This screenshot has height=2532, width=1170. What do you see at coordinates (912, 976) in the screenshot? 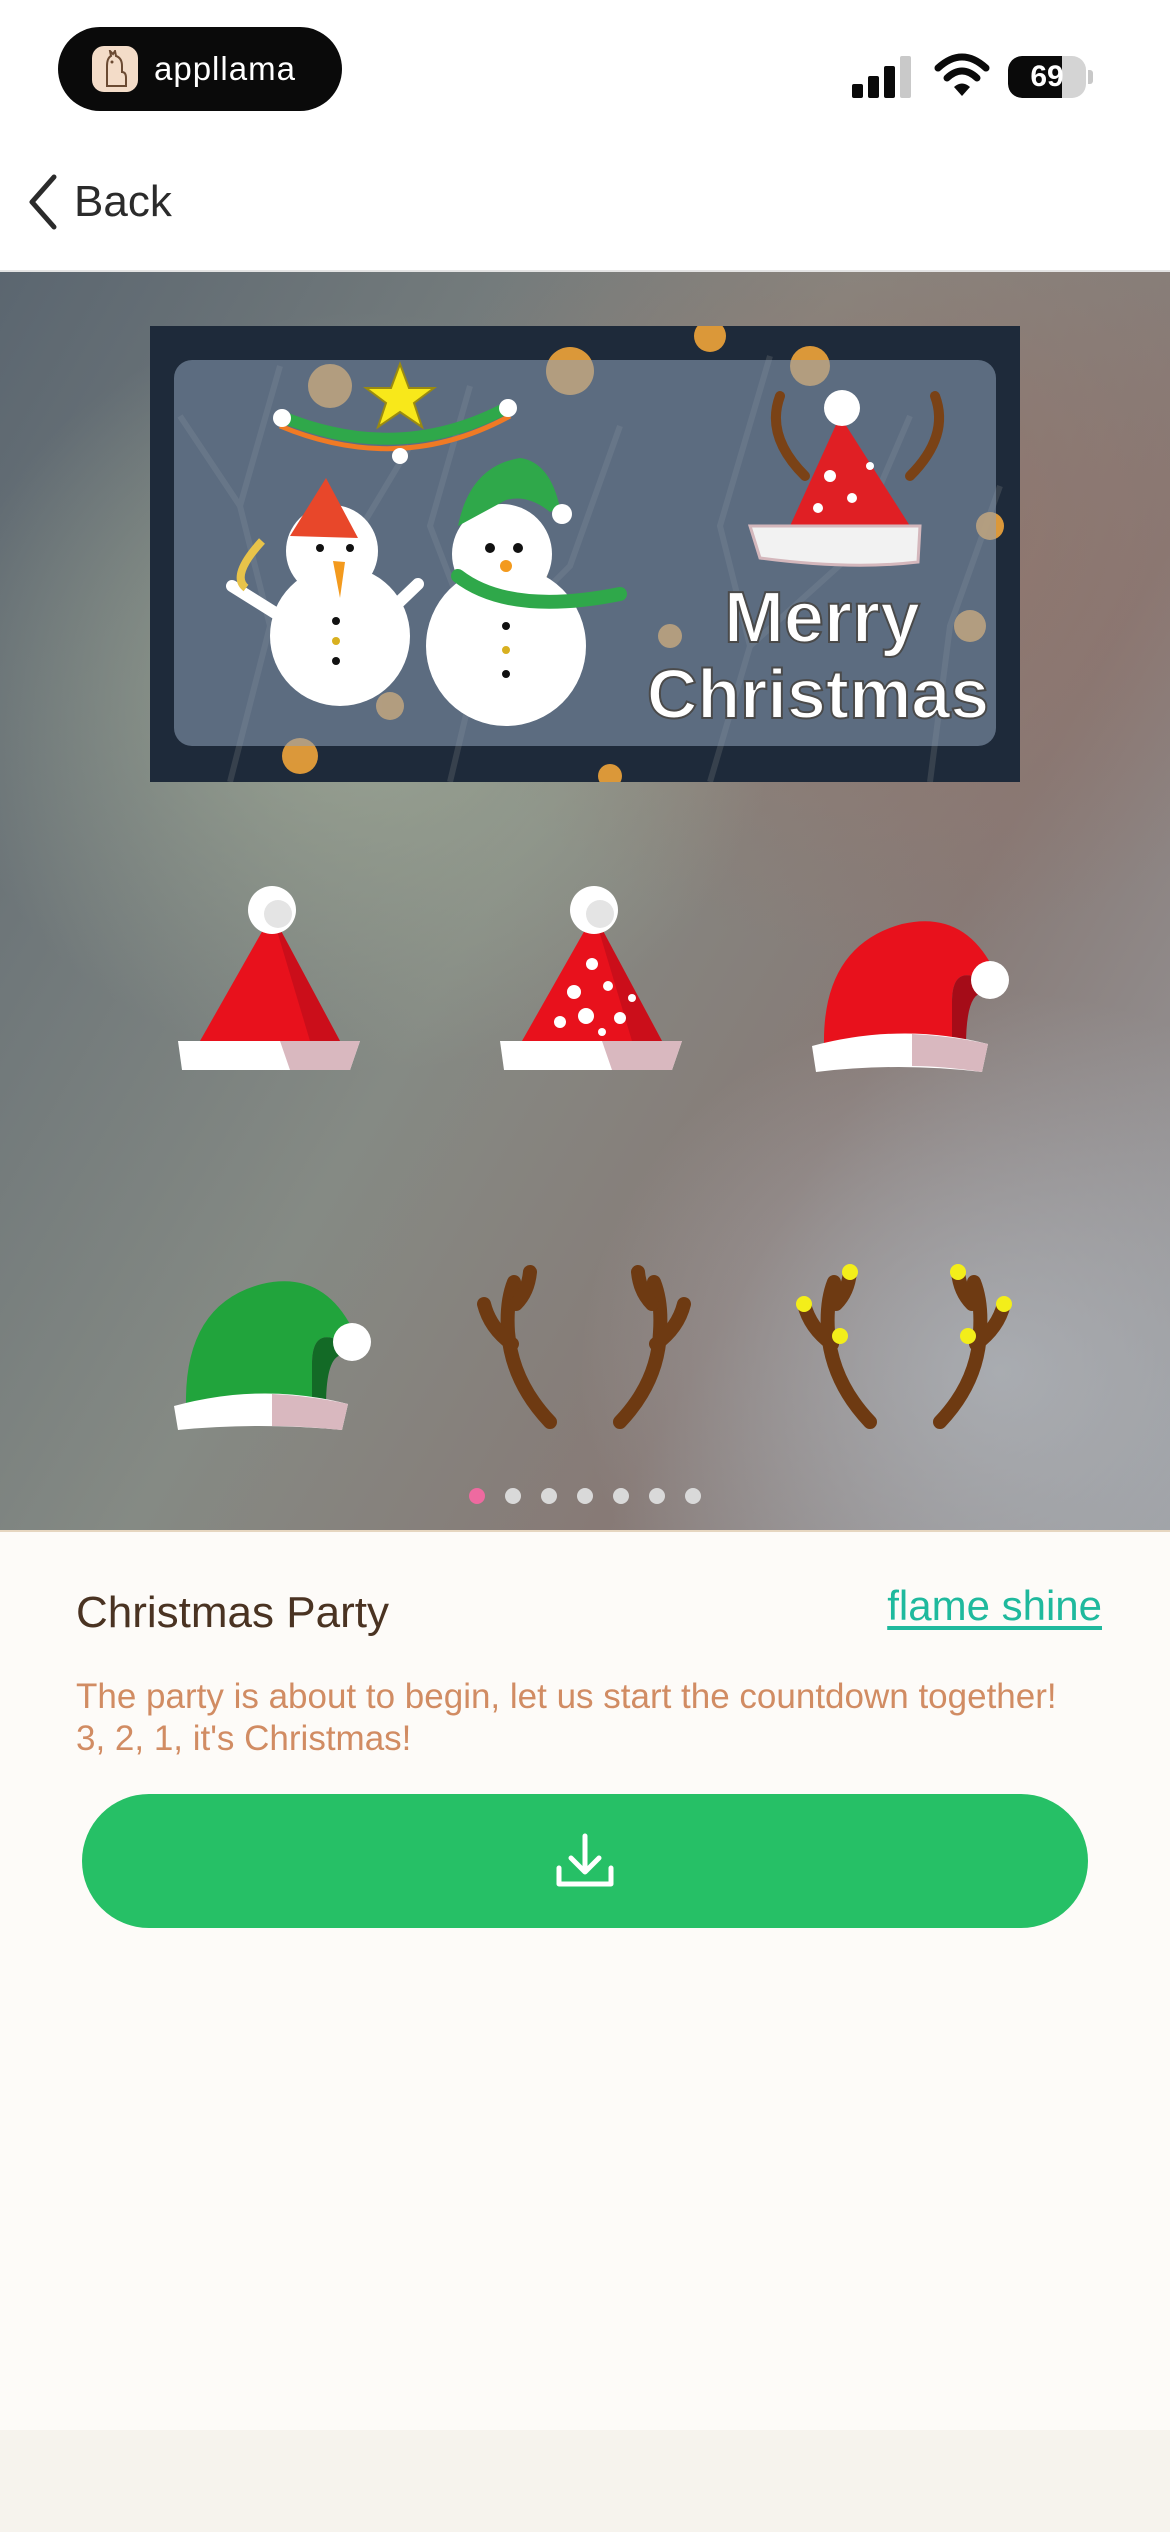
I see `slouch-santa-hat-icon` at bounding box center [912, 976].